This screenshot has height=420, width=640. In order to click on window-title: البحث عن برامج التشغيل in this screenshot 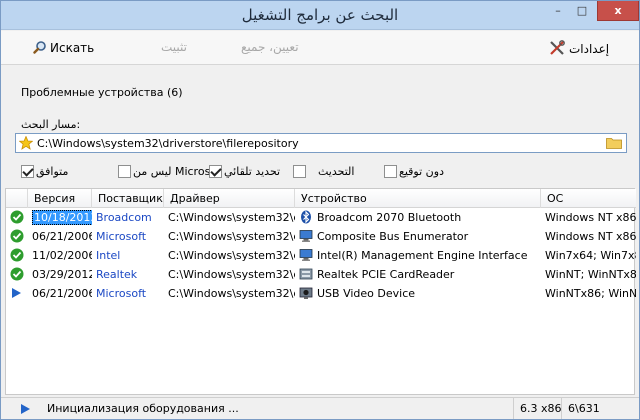, I will do `click(320, 15)`.